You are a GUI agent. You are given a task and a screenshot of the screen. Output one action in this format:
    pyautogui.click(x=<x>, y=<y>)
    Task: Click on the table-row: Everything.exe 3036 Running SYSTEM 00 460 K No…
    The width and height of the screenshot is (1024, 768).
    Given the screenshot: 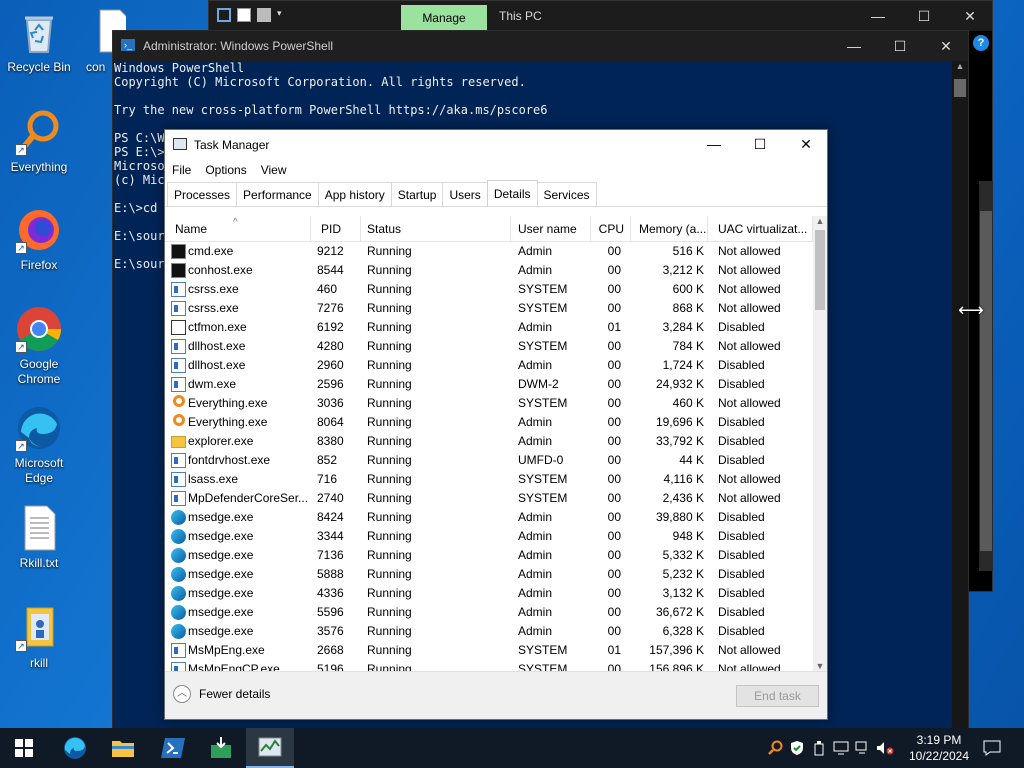 What is the action you would take?
    pyautogui.click(x=489, y=403)
    